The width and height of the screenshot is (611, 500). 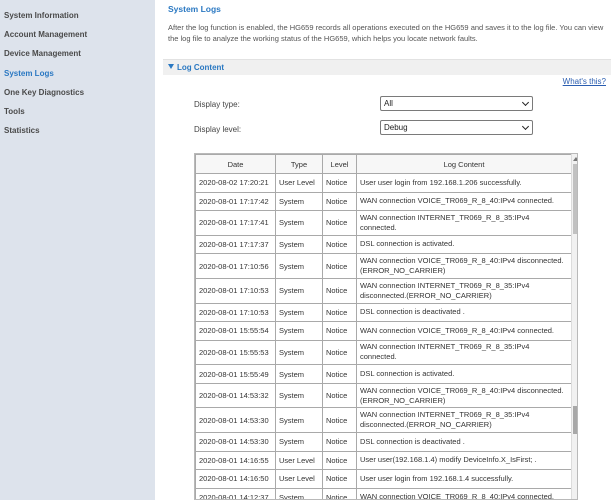 What do you see at coordinates (171, 66) in the screenshot?
I see `collapse-triangle-icon` at bounding box center [171, 66].